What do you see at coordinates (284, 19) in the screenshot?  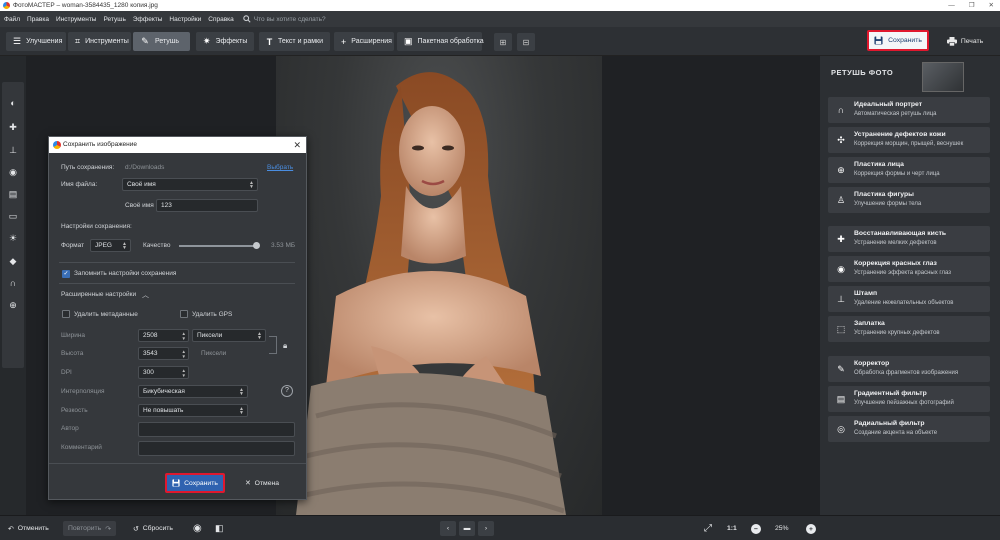 I see `menu-search: Что вы хотите сделать?` at bounding box center [284, 19].